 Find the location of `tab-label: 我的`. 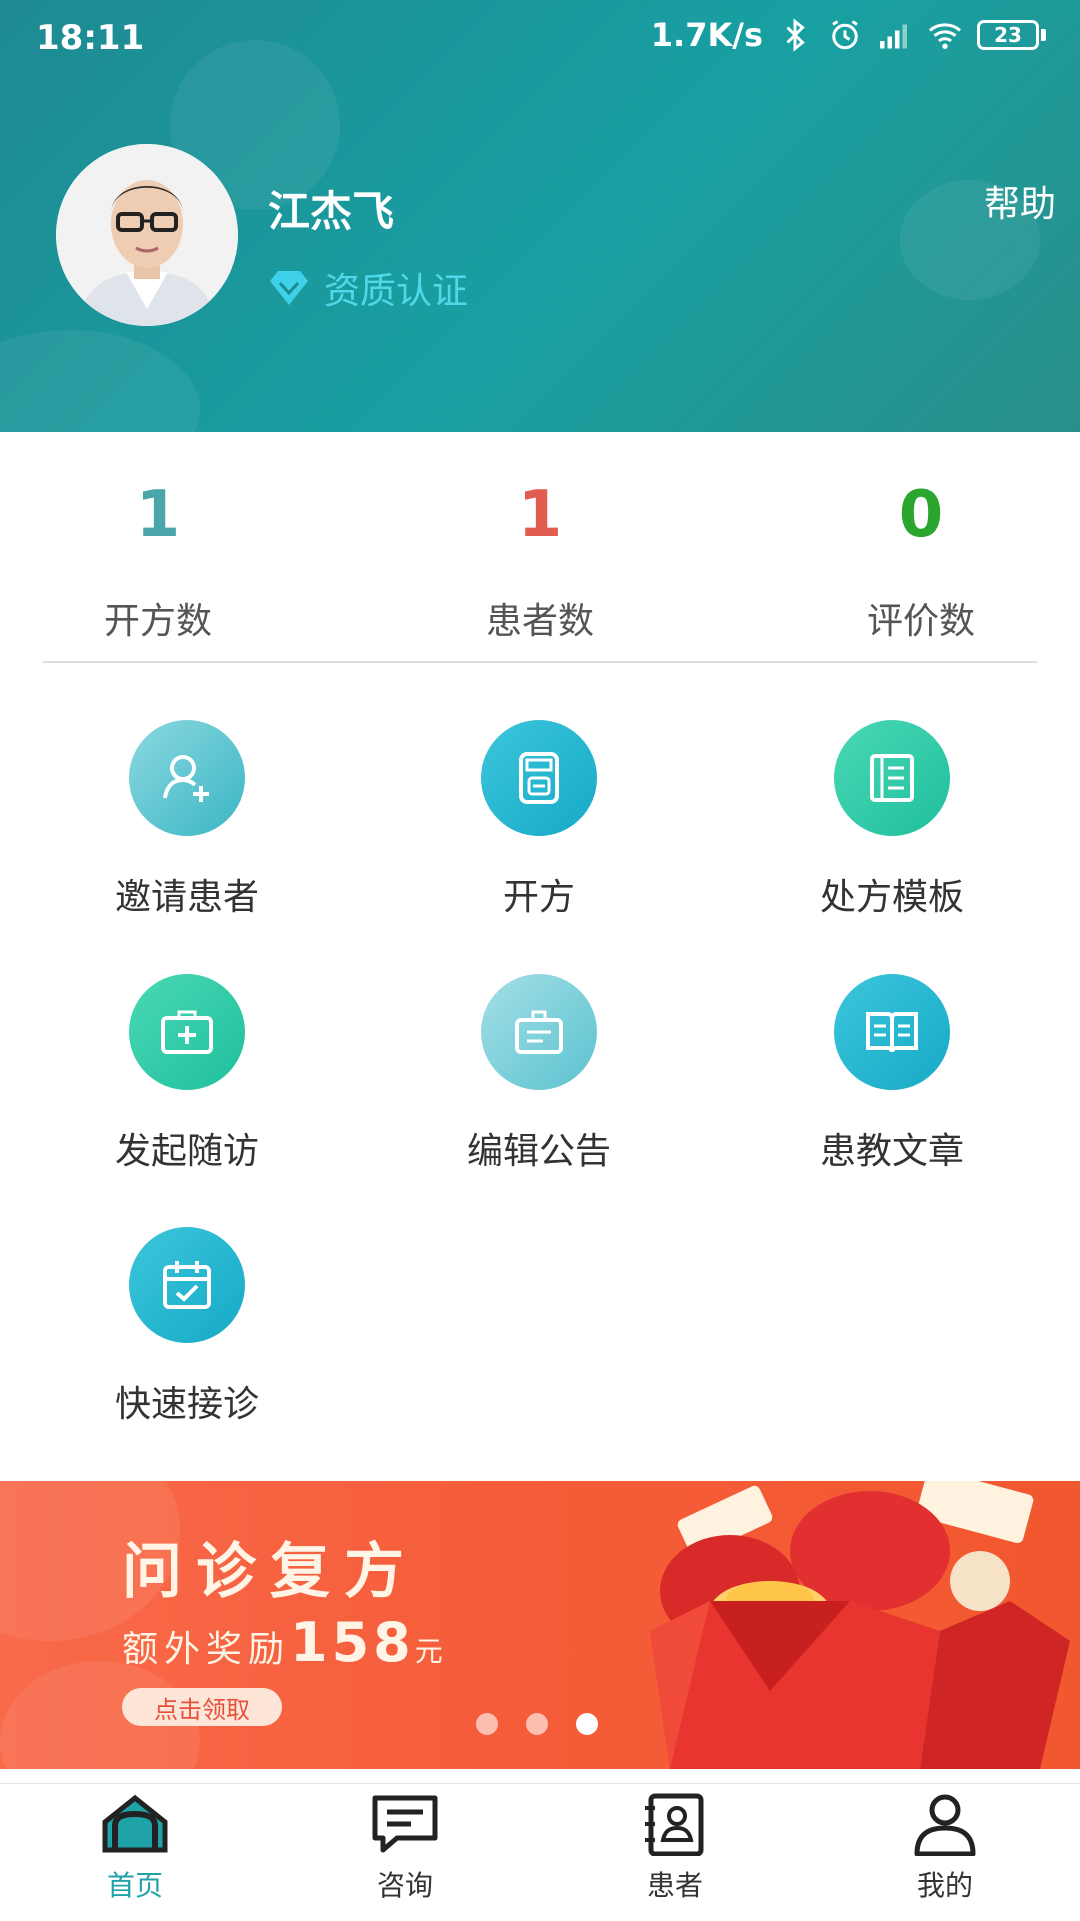

tab-label: 我的 is located at coordinates (944, 1885).